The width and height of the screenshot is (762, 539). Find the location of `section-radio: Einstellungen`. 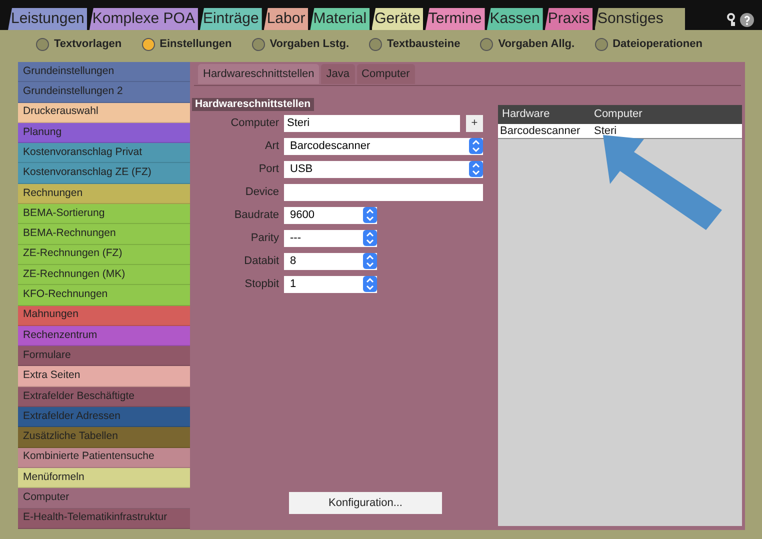

section-radio: Einstellungen is located at coordinates (187, 44).